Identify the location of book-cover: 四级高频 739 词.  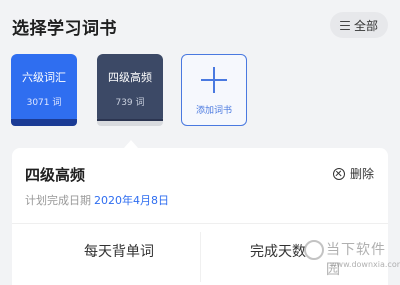
(130, 87).